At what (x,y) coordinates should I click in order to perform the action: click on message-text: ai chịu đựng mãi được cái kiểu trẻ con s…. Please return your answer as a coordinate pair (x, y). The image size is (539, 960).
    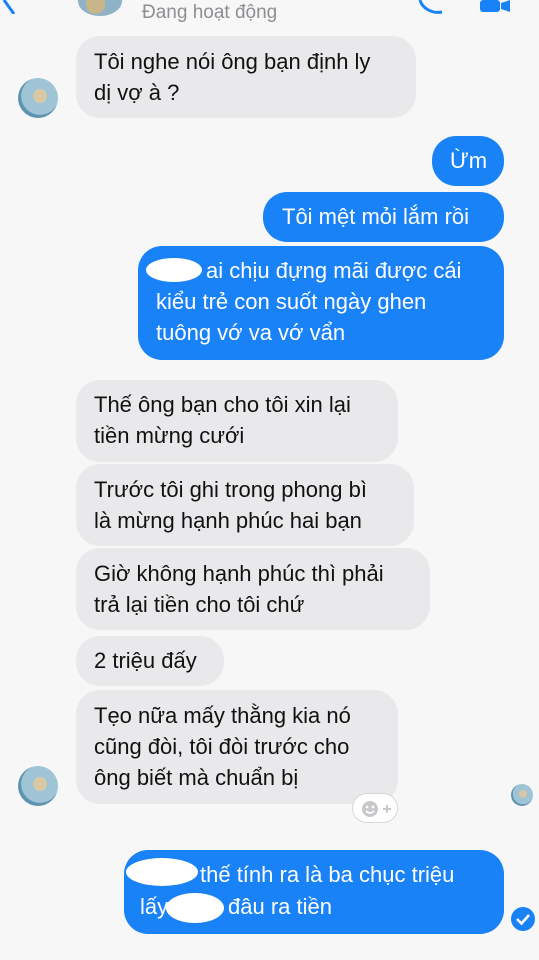
    Looking at the image, I should click on (309, 301).